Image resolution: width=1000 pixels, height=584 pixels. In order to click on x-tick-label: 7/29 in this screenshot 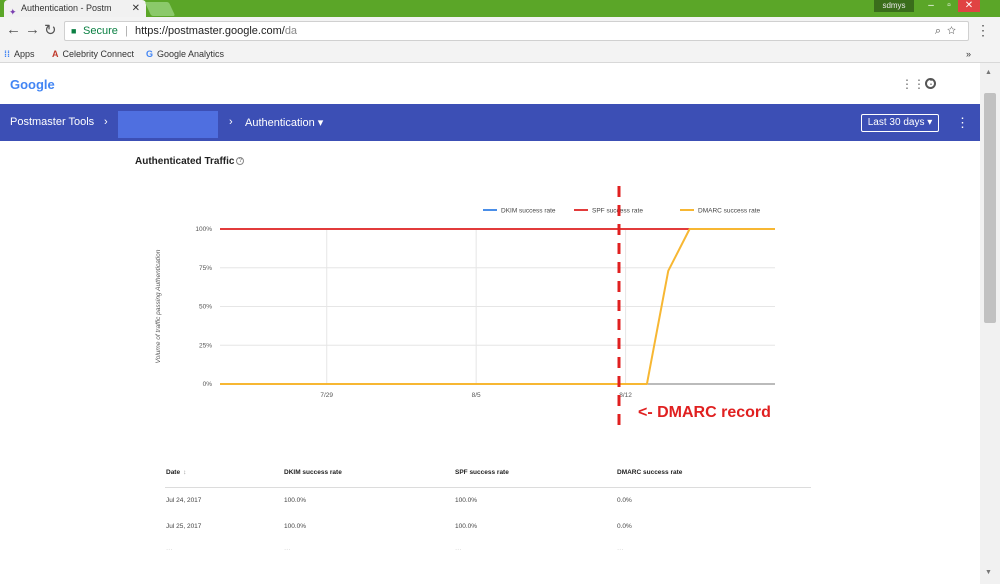, I will do `click(326, 395)`.